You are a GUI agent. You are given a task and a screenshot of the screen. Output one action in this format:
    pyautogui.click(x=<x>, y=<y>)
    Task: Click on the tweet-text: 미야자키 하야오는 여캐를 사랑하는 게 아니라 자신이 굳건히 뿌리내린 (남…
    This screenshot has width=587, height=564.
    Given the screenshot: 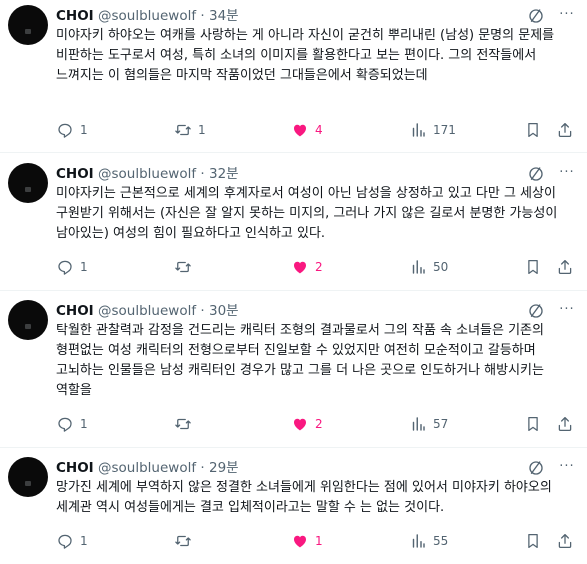 What is the action you would take?
    pyautogui.click(x=305, y=55)
    